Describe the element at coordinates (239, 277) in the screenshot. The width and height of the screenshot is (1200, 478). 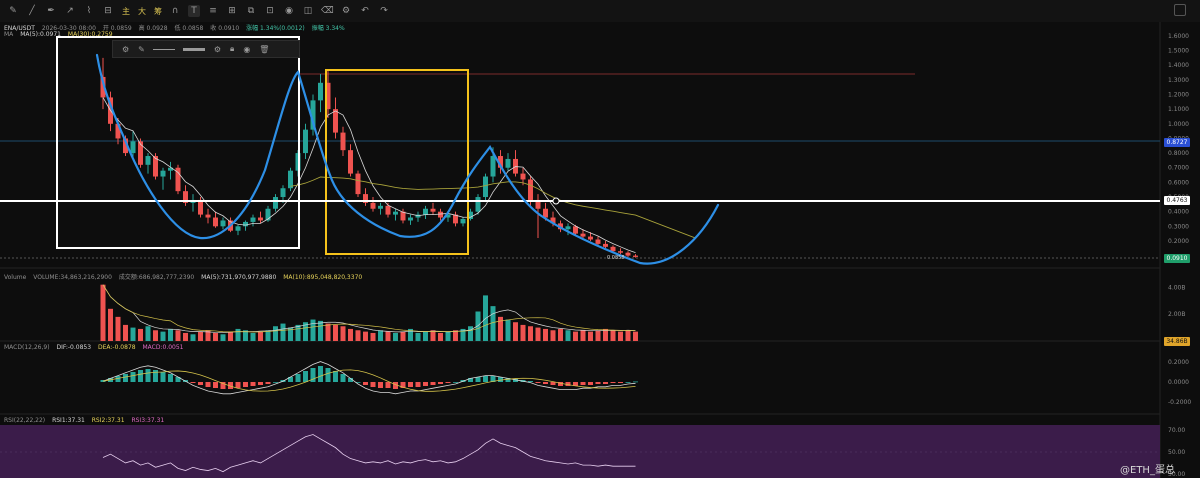
I see `volume-ma5-value: MA(5):731,970,977,9880` at that location.